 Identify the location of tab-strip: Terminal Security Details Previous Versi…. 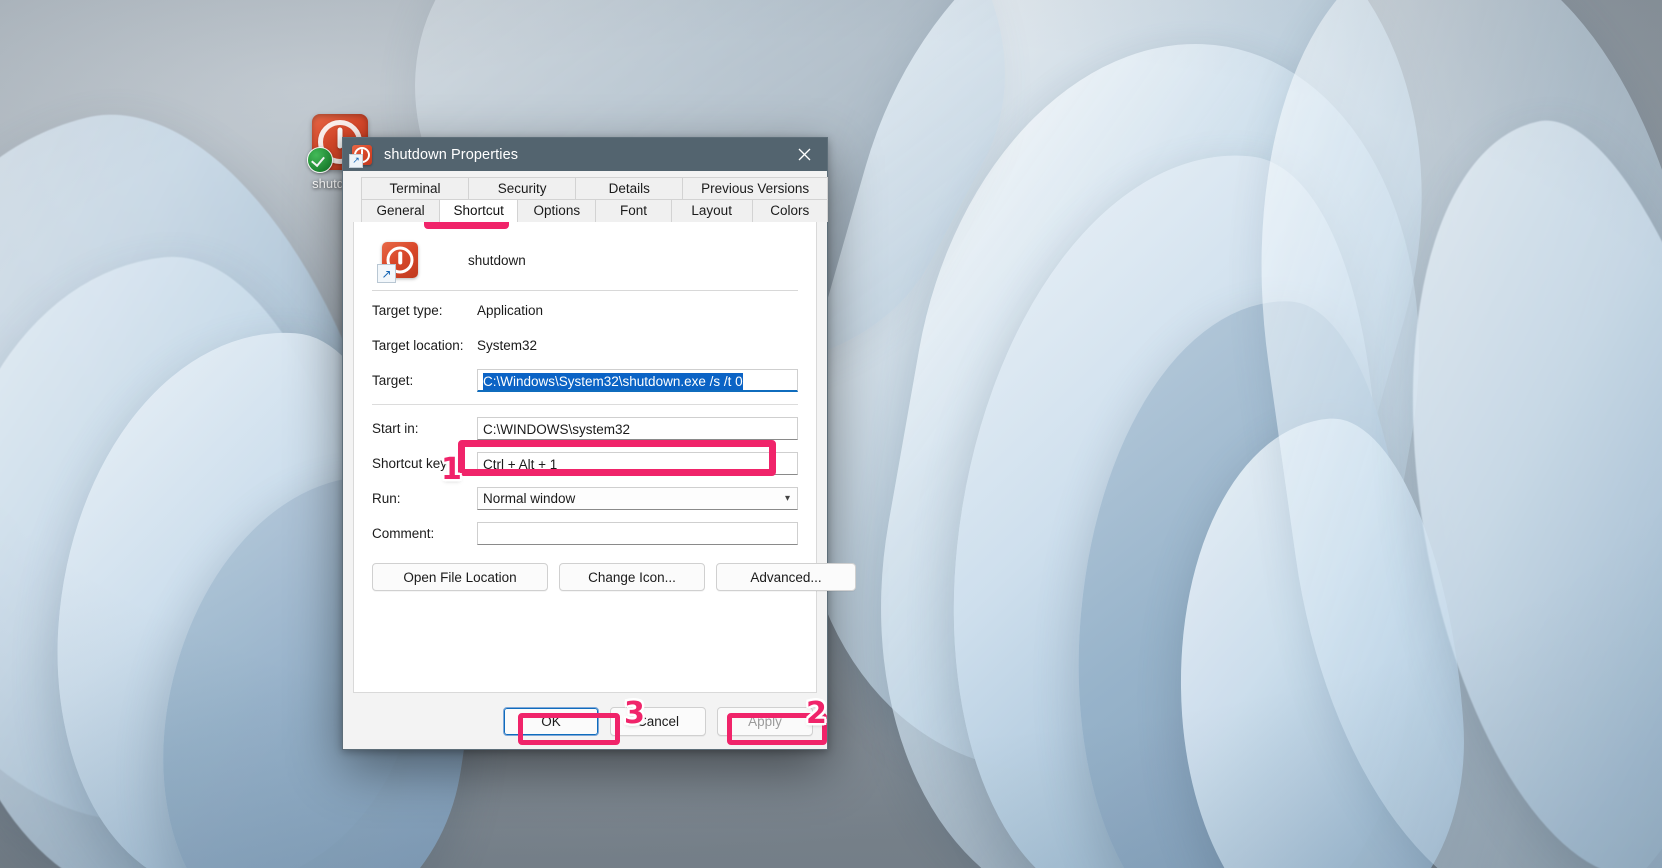
(585, 196).